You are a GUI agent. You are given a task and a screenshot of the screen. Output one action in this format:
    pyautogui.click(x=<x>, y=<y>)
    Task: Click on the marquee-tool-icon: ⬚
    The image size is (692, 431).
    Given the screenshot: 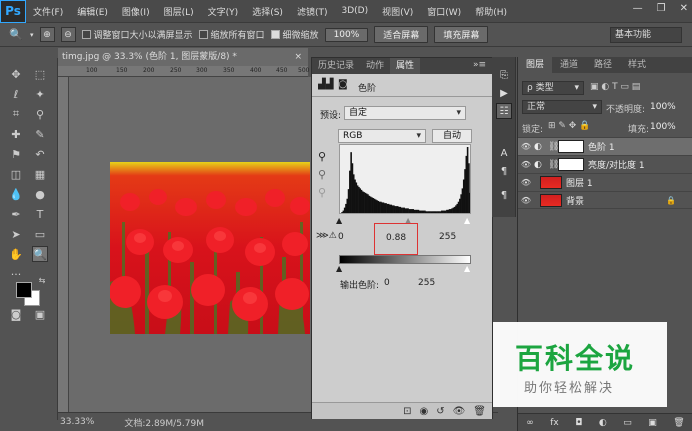 What is the action you would take?
    pyautogui.click(x=40, y=74)
    